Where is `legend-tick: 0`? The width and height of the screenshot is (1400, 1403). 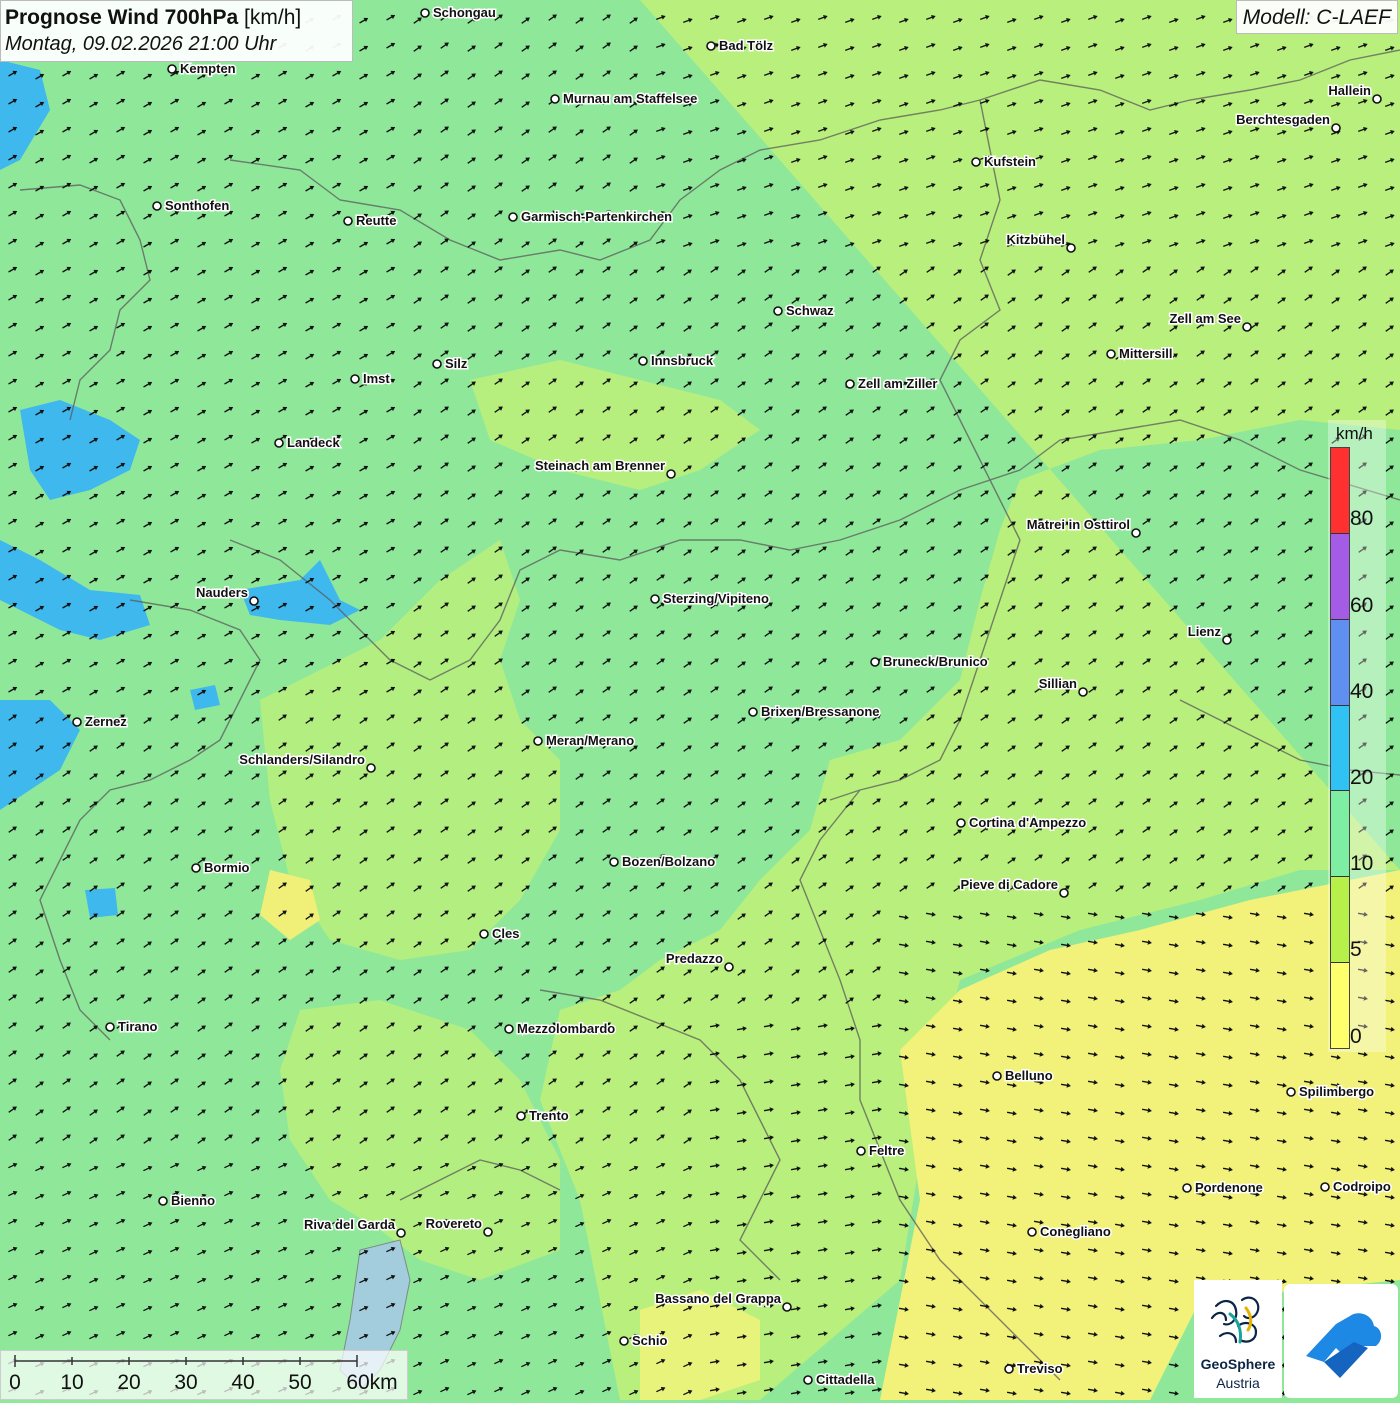 legend-tick: 0 is located at coordinates (1356, 1036).